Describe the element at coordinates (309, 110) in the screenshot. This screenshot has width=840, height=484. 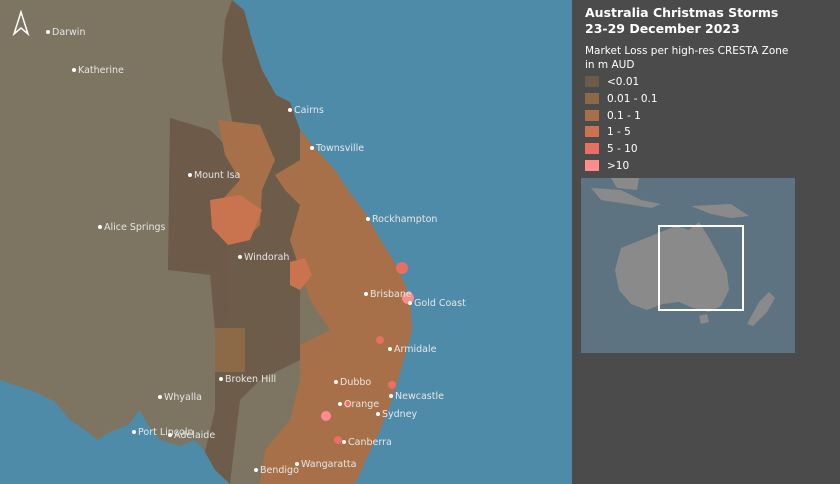
I see `city-label: Cairns` at that location.